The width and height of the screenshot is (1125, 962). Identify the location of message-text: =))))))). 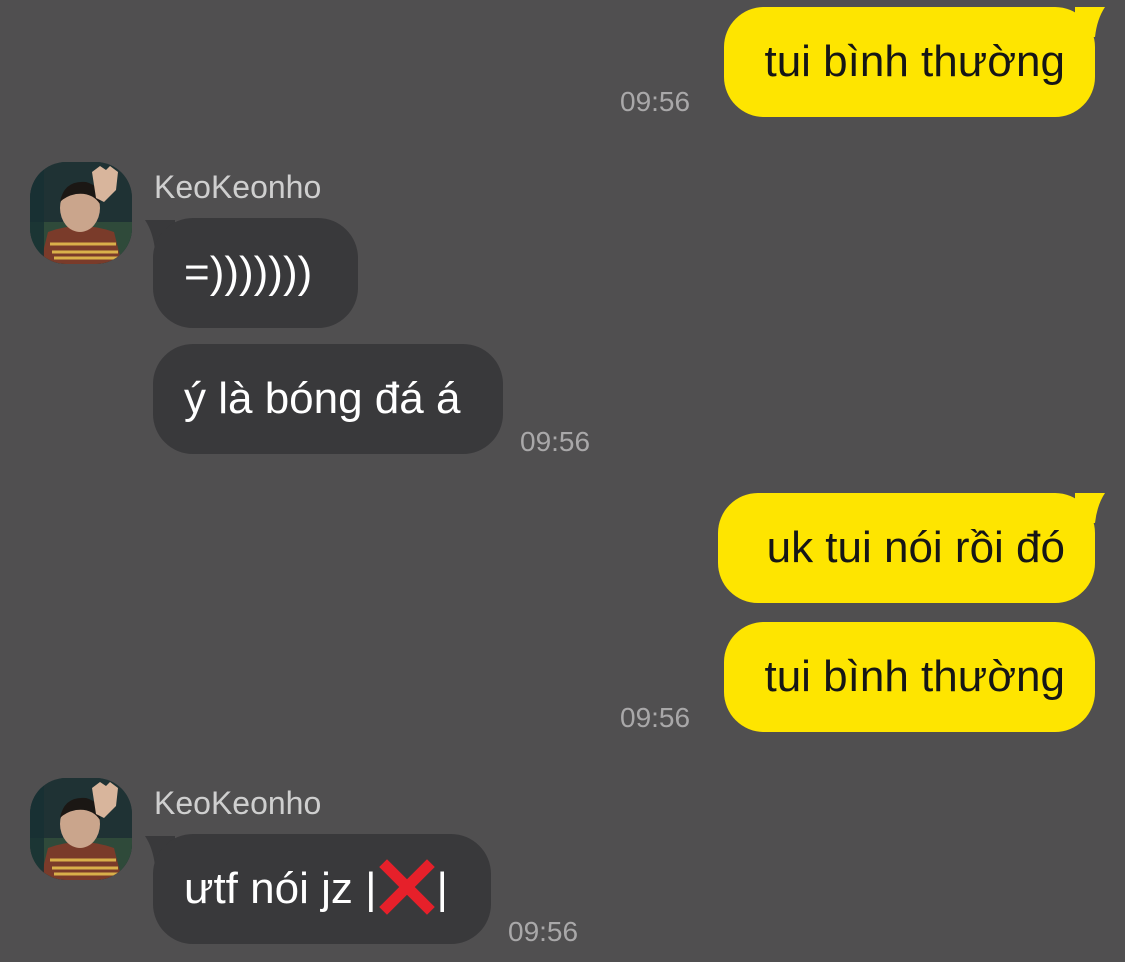
(248, 272).